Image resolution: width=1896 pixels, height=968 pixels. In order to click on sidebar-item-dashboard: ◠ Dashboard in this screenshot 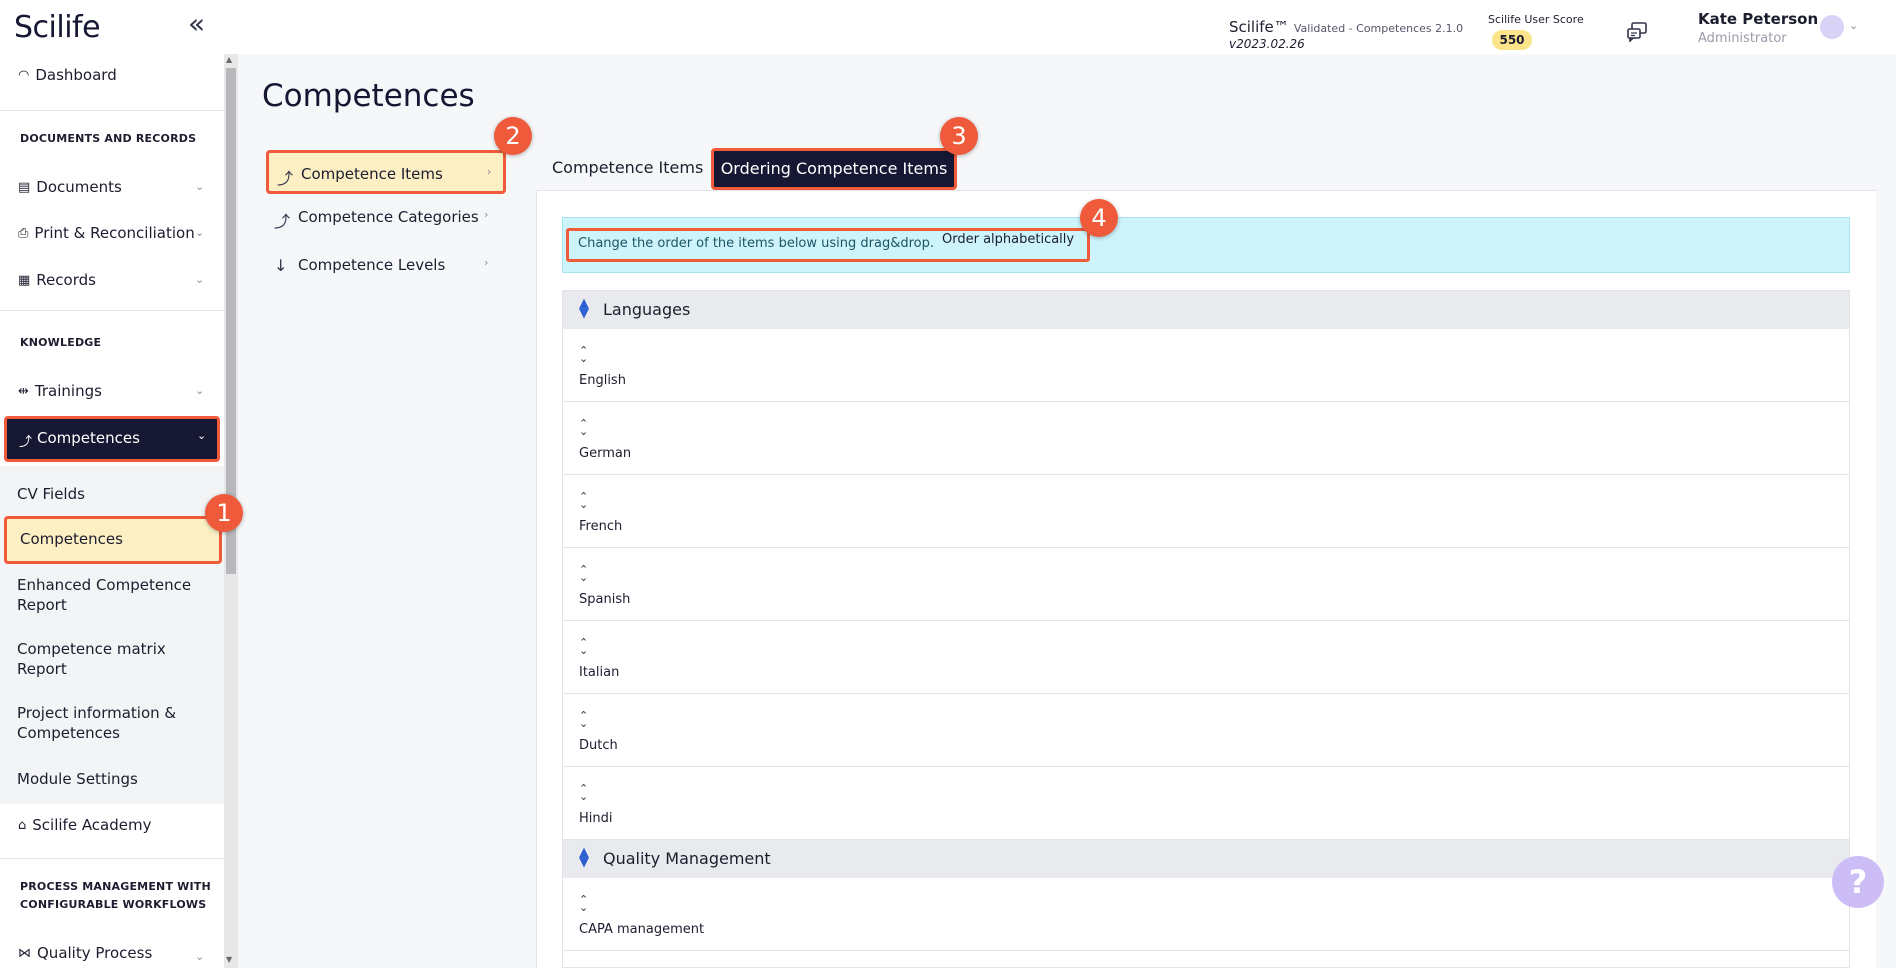, I will do `click(67, 75)`.